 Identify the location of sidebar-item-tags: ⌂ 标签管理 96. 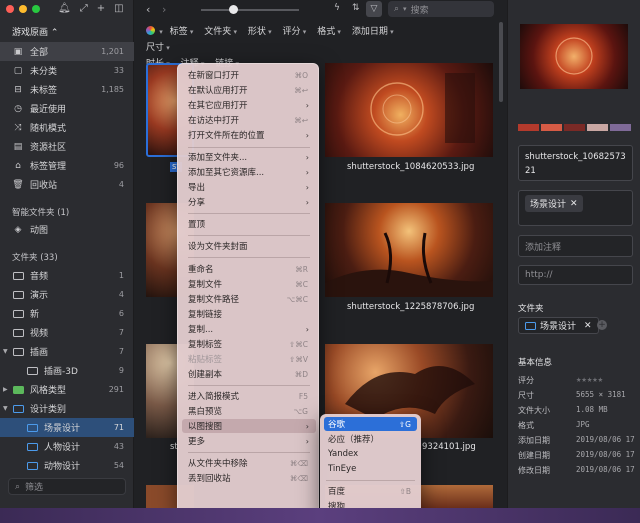
(67, 165).